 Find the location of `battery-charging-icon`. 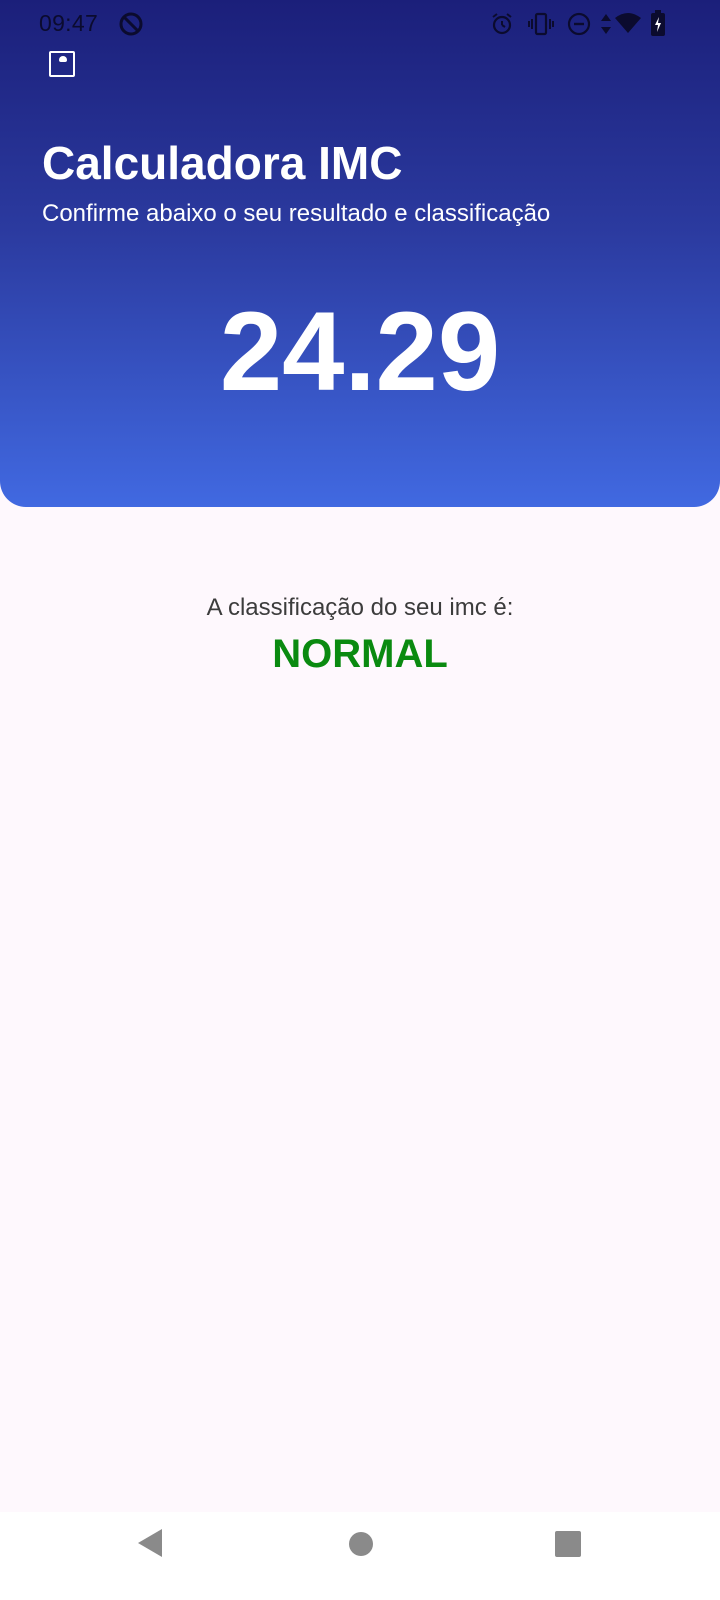

battery-charging-icon is located at coordinates (658, 23).